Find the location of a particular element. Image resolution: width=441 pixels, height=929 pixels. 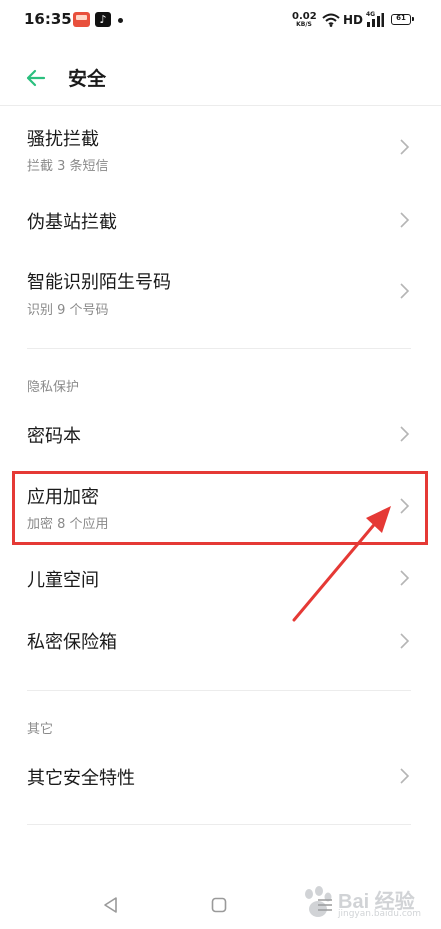

nav-recent-apps-icon is located at coordinates (325, 905).